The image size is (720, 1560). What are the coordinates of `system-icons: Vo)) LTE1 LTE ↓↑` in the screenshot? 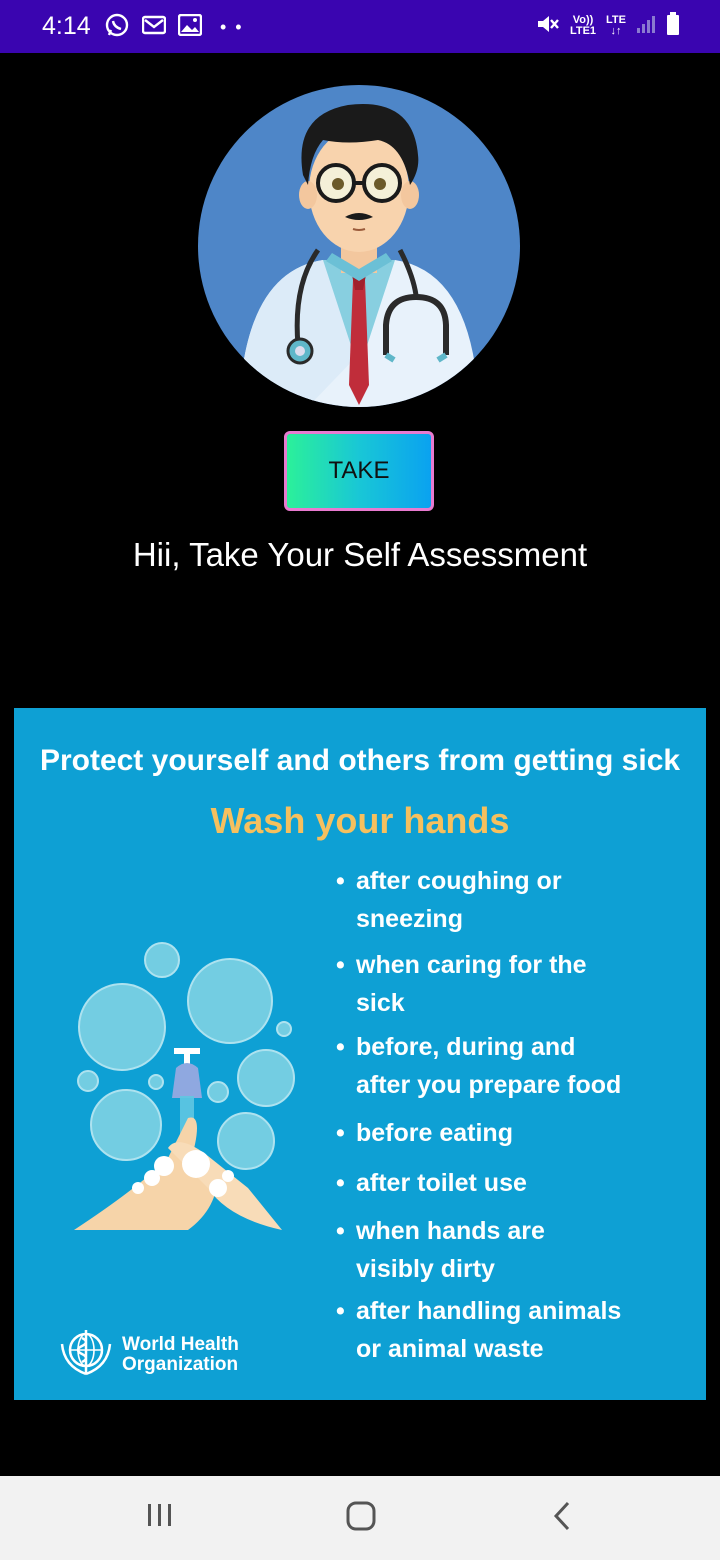 It's located at (608, 26).